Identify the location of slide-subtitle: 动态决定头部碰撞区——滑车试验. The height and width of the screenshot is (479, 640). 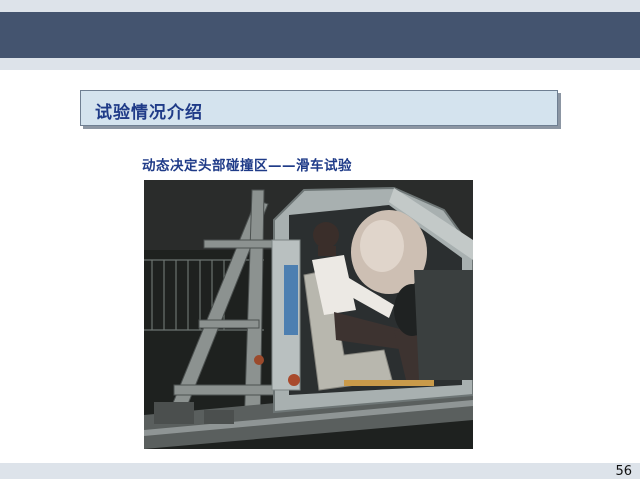
(247, 166).